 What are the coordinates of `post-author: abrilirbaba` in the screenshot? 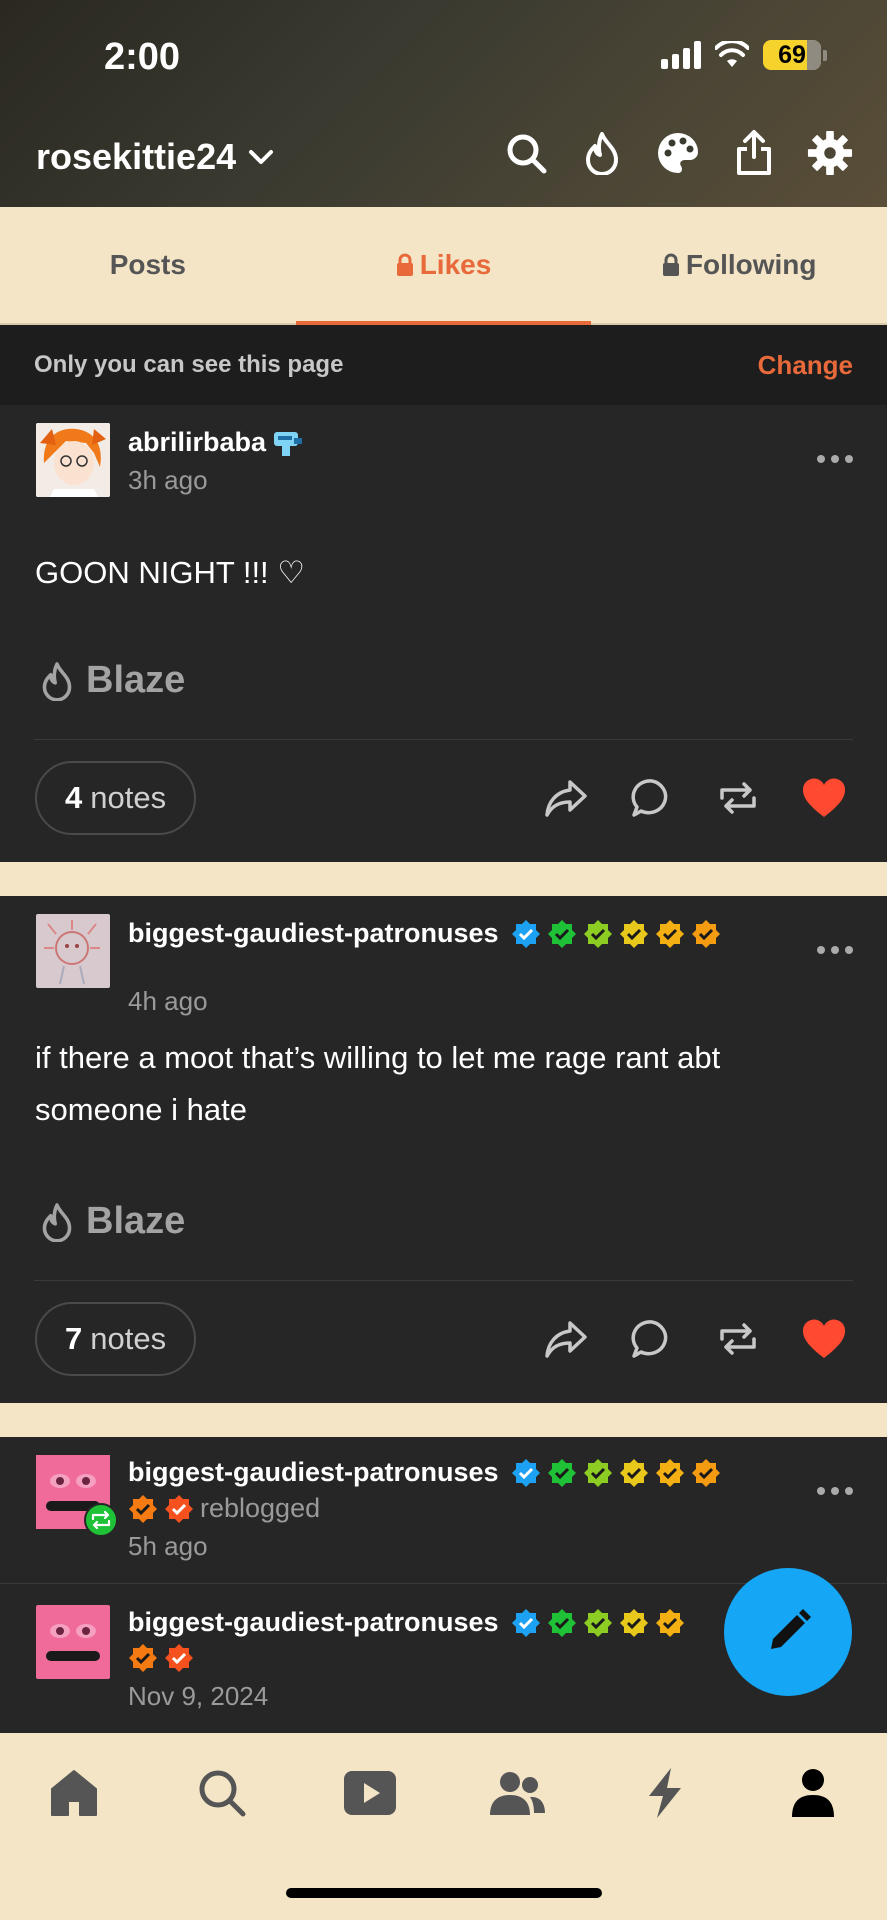 It's located at (216, 442).